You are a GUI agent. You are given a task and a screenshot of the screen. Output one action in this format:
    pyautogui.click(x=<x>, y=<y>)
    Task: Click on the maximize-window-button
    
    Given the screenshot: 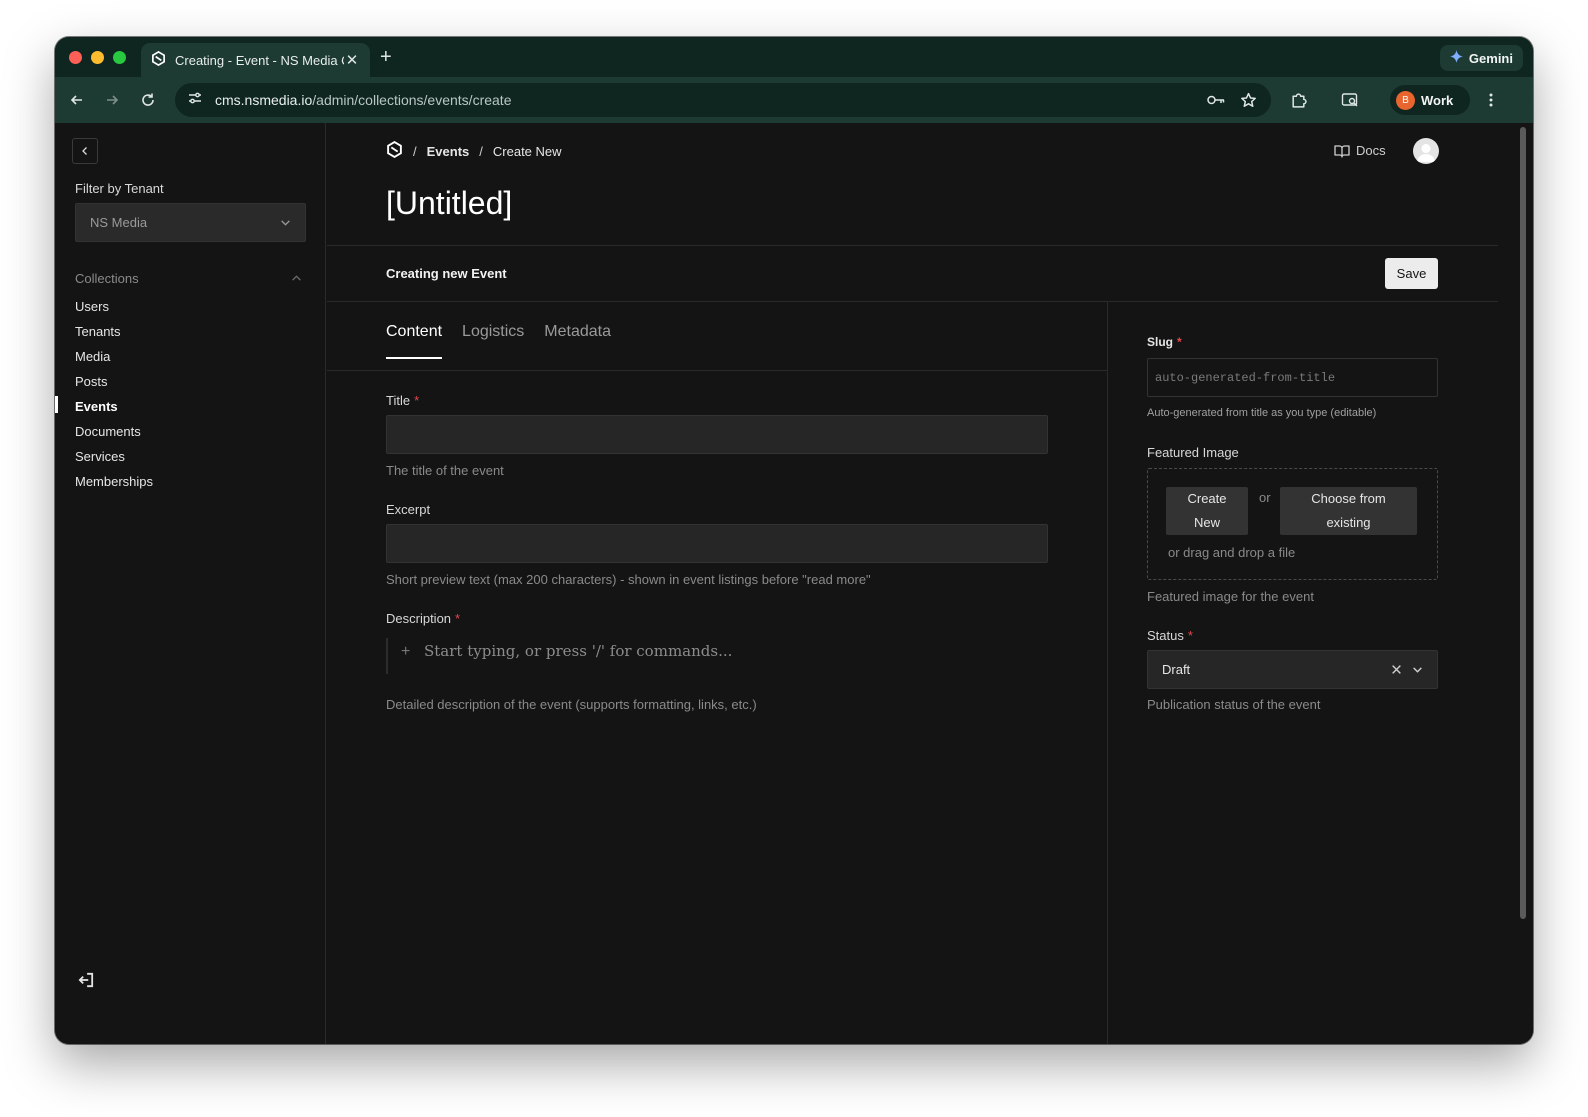 What is the action you would take?
    pyautogui.click(x=119, y=57)
    